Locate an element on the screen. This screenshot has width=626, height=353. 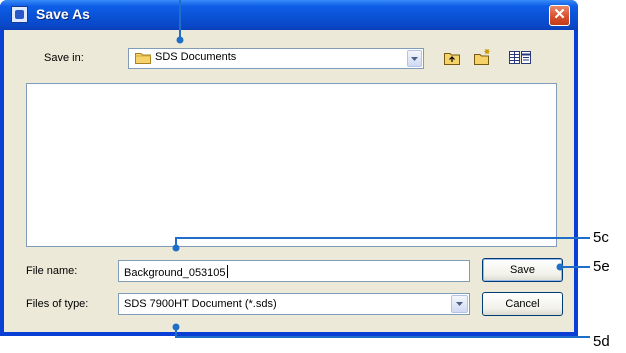
annotation-5e: 5e is located at coordinates (601, 266).